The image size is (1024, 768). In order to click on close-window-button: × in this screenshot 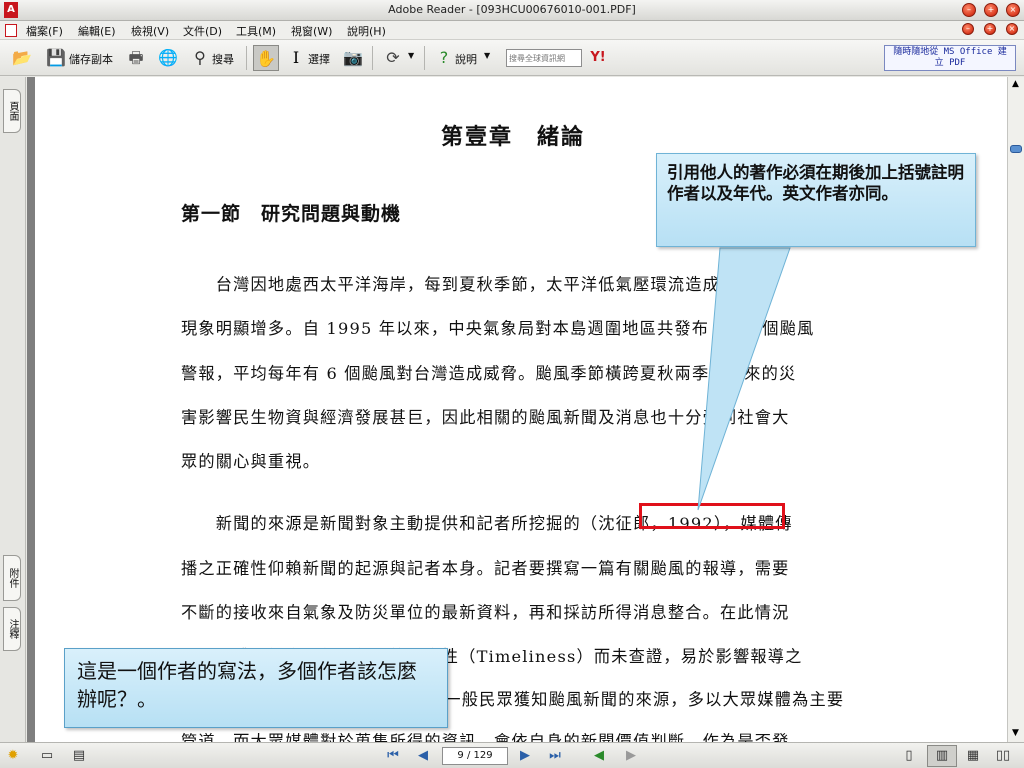, I will do `click(1013, 10)`.